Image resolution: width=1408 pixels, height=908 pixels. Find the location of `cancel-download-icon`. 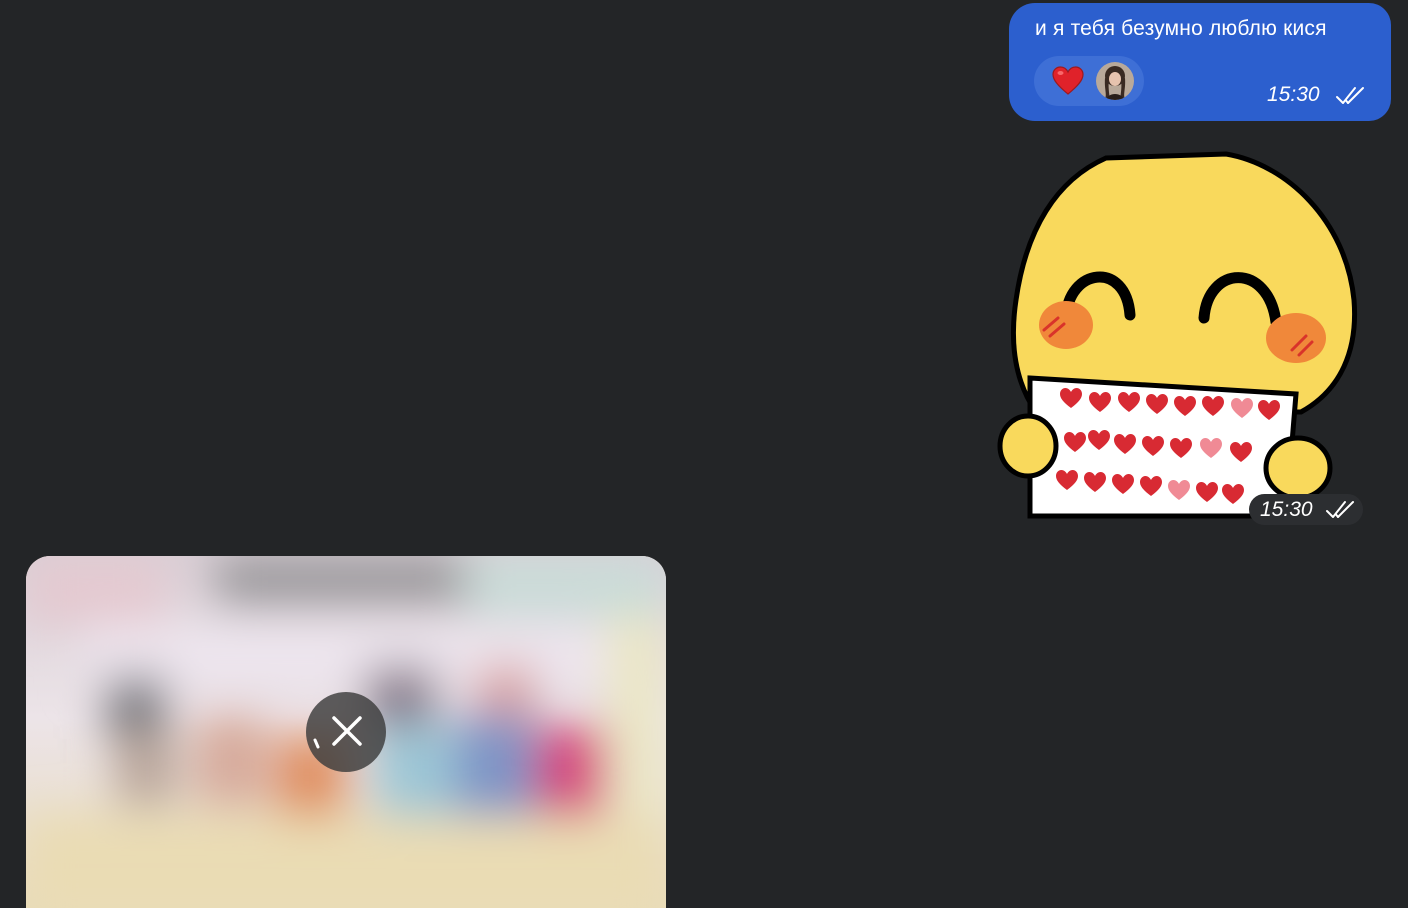

cancel-download-icon is located at coordinates (337, 732).